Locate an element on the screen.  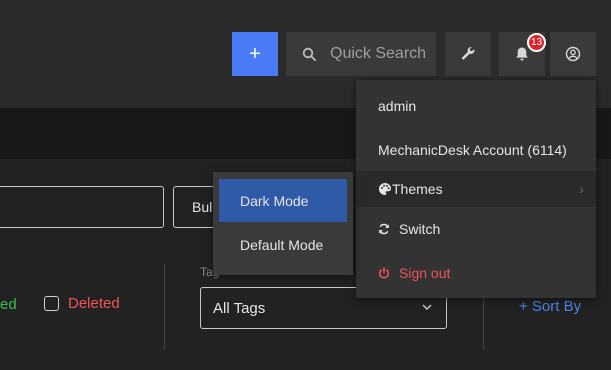
divider is located at coordinates (164, 306).